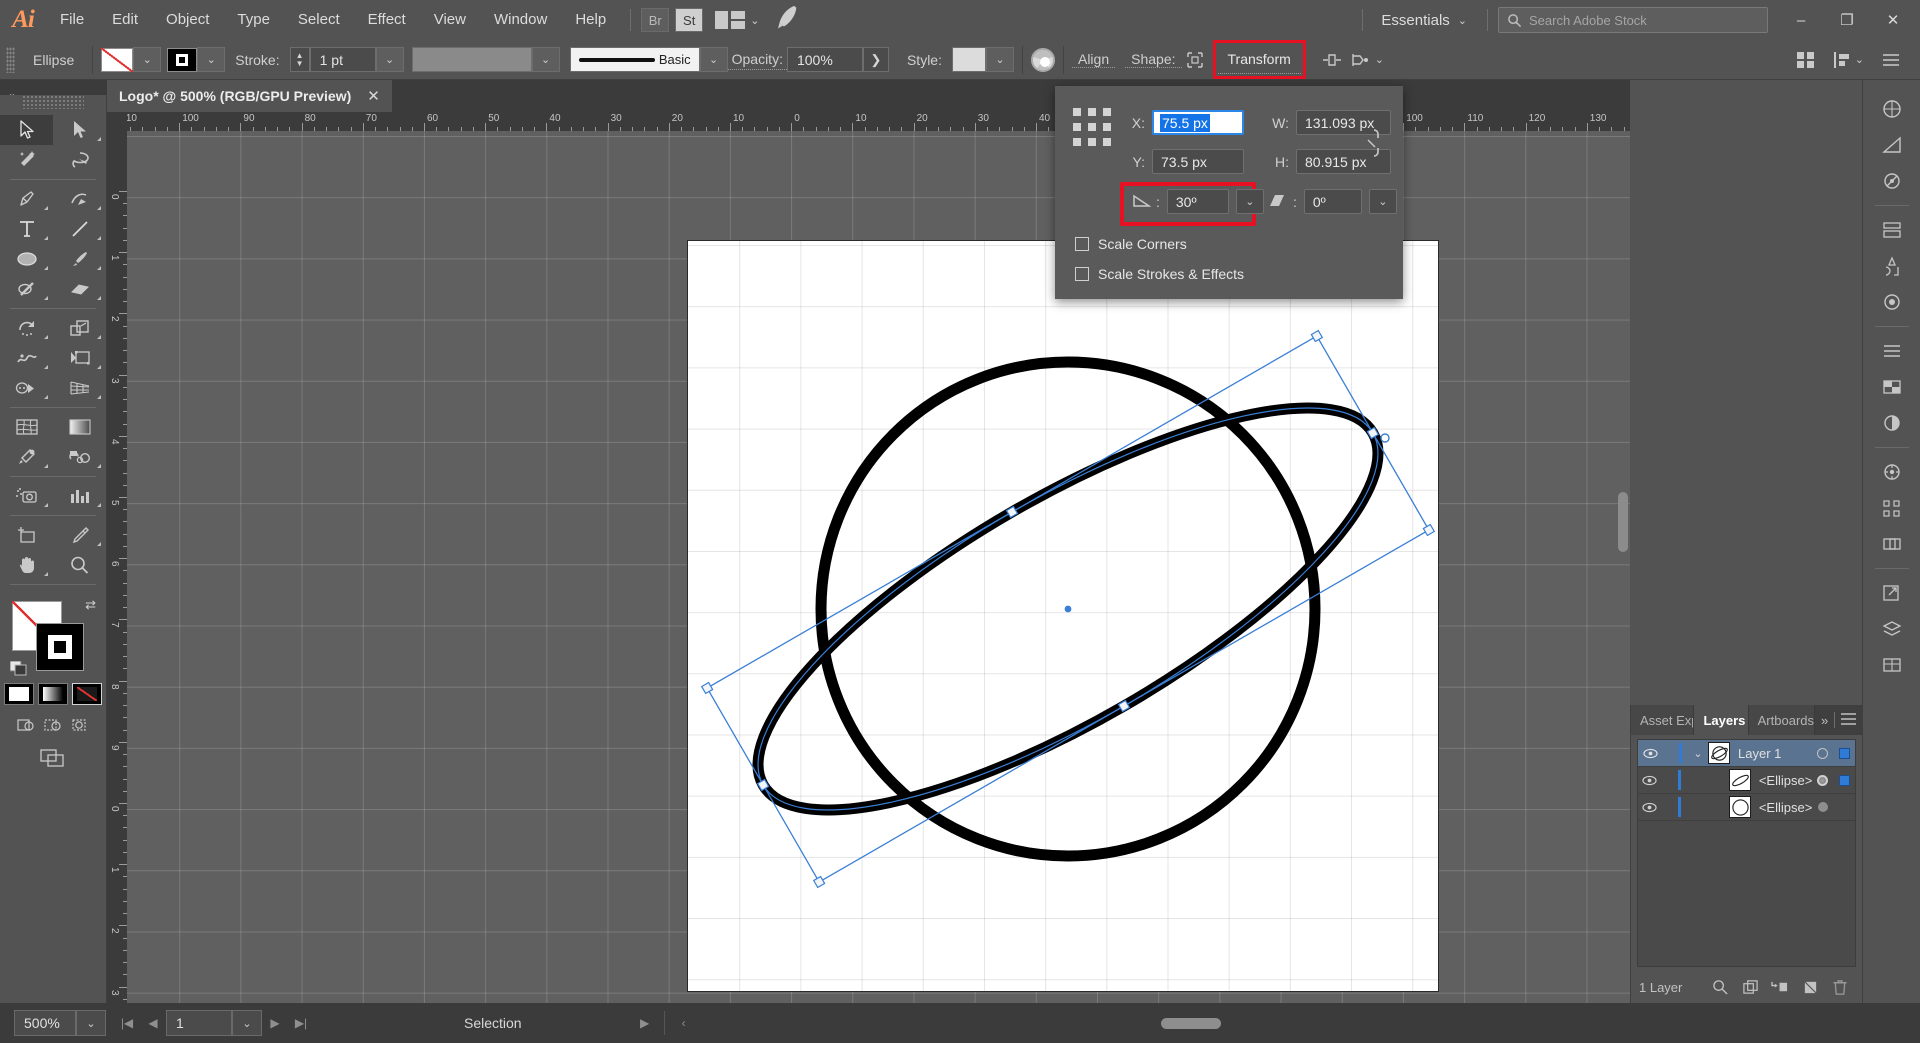 The image size is (1920, 1043). I want to click on magic-wand-tool, so click(26, 160).